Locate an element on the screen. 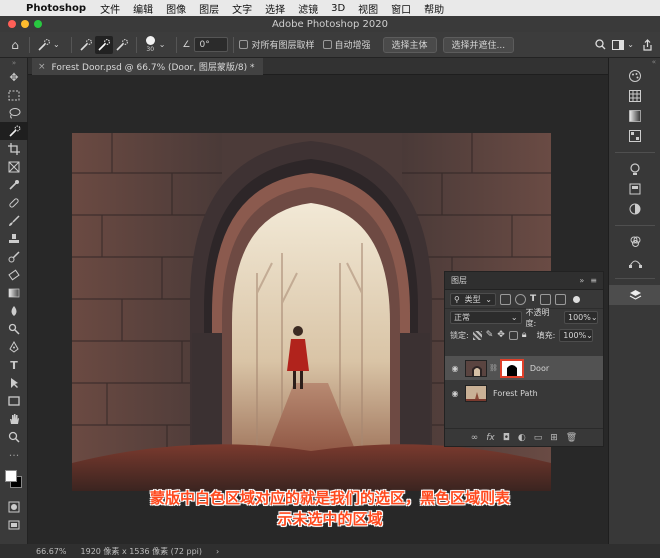  layer-row-door: ◉ ⛓ Door is located at coordinates (524, 368).